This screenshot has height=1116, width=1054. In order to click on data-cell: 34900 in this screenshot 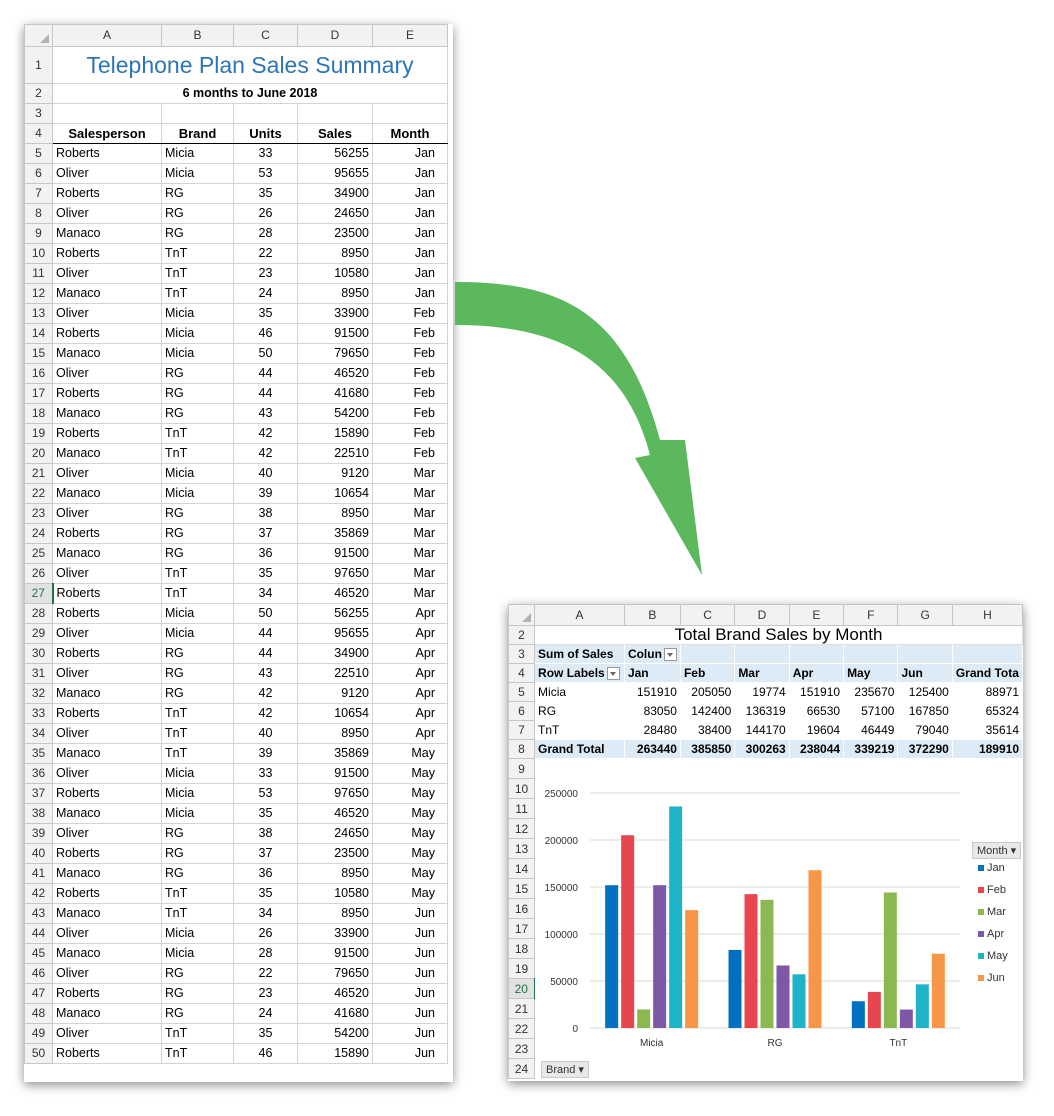, I will do `click(335, 653)`.